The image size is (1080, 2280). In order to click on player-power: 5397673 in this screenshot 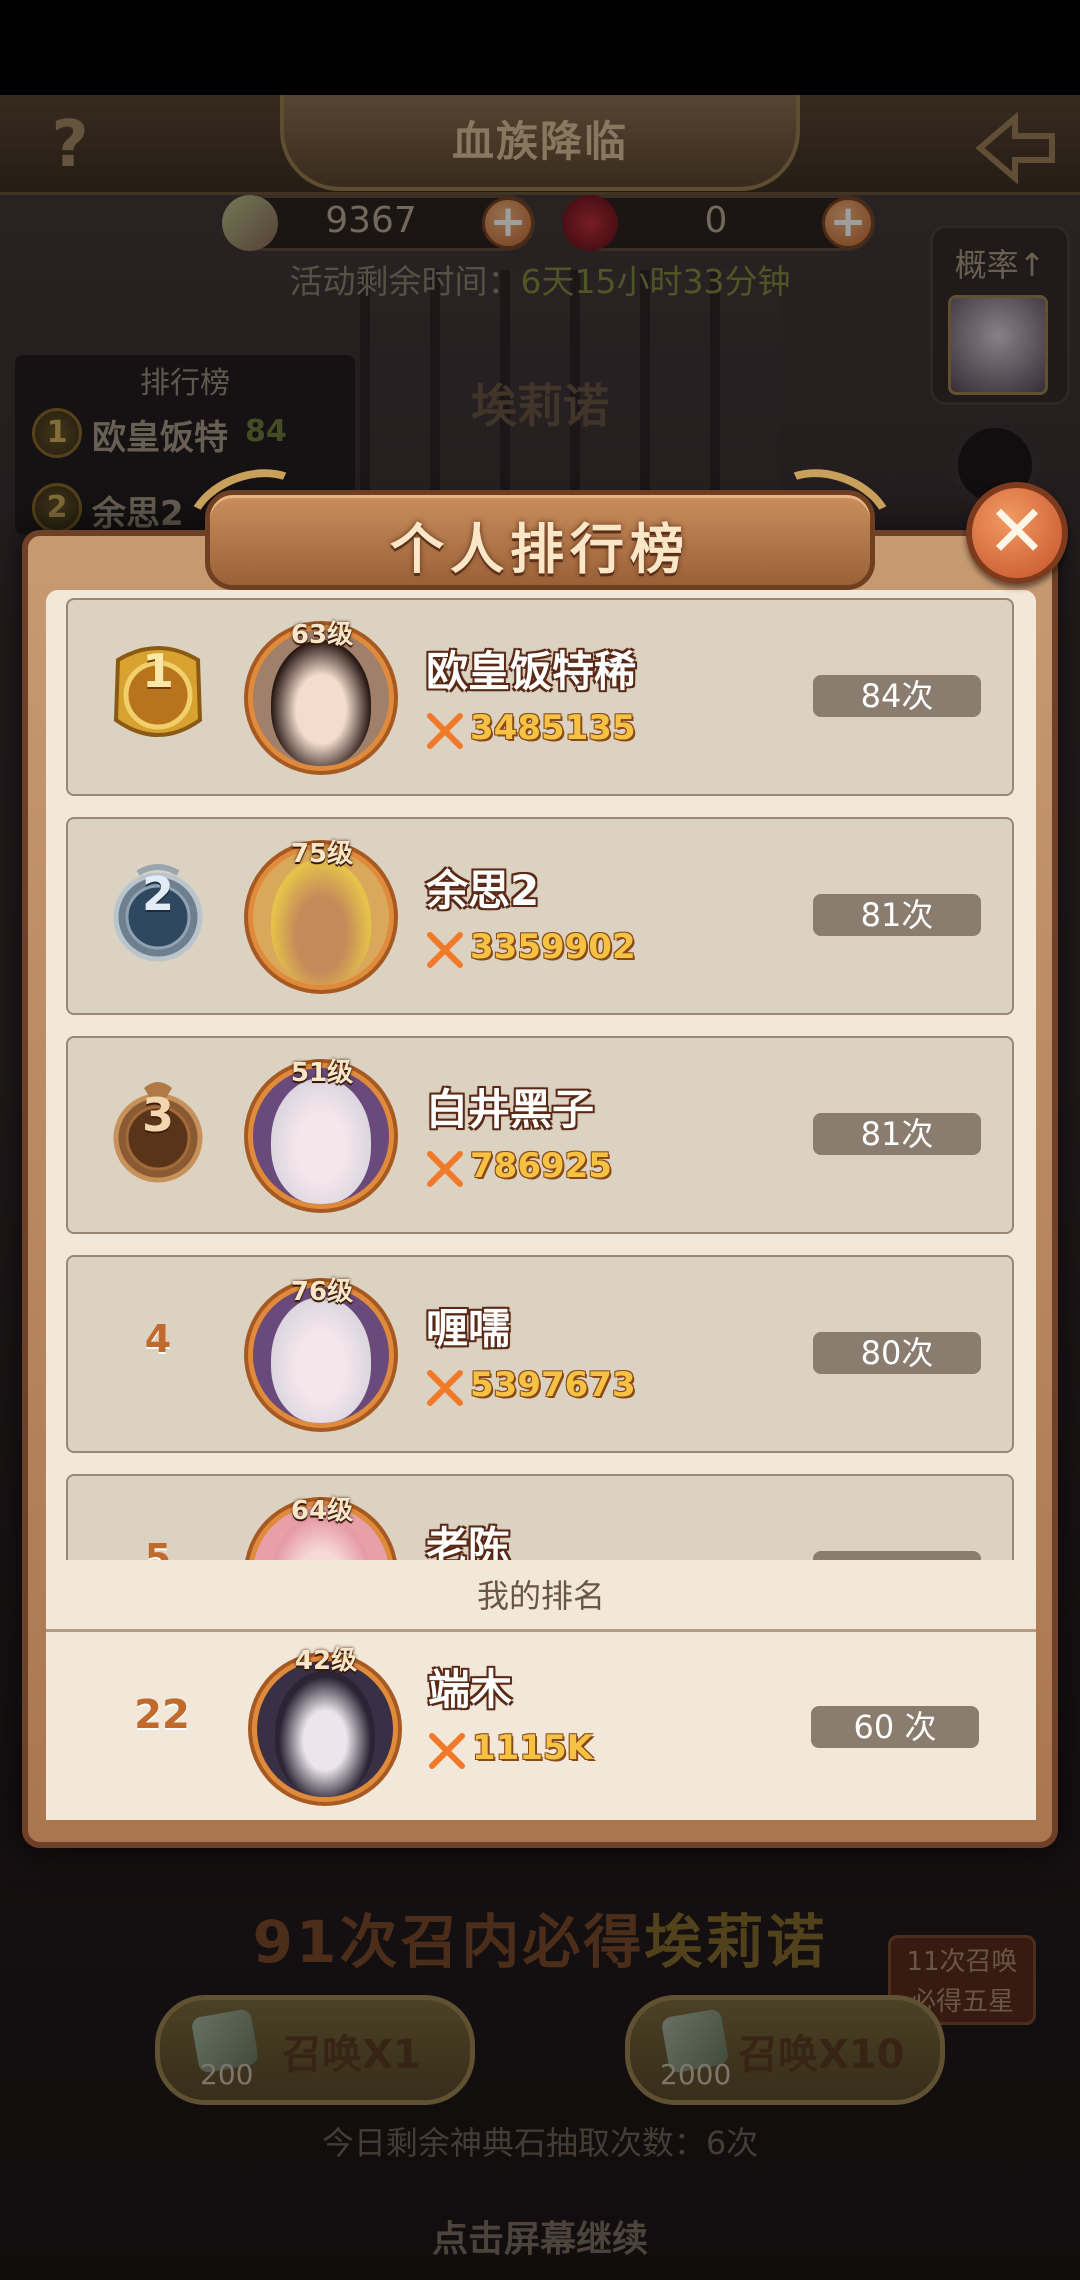, I will do `click(553, 1385)`.